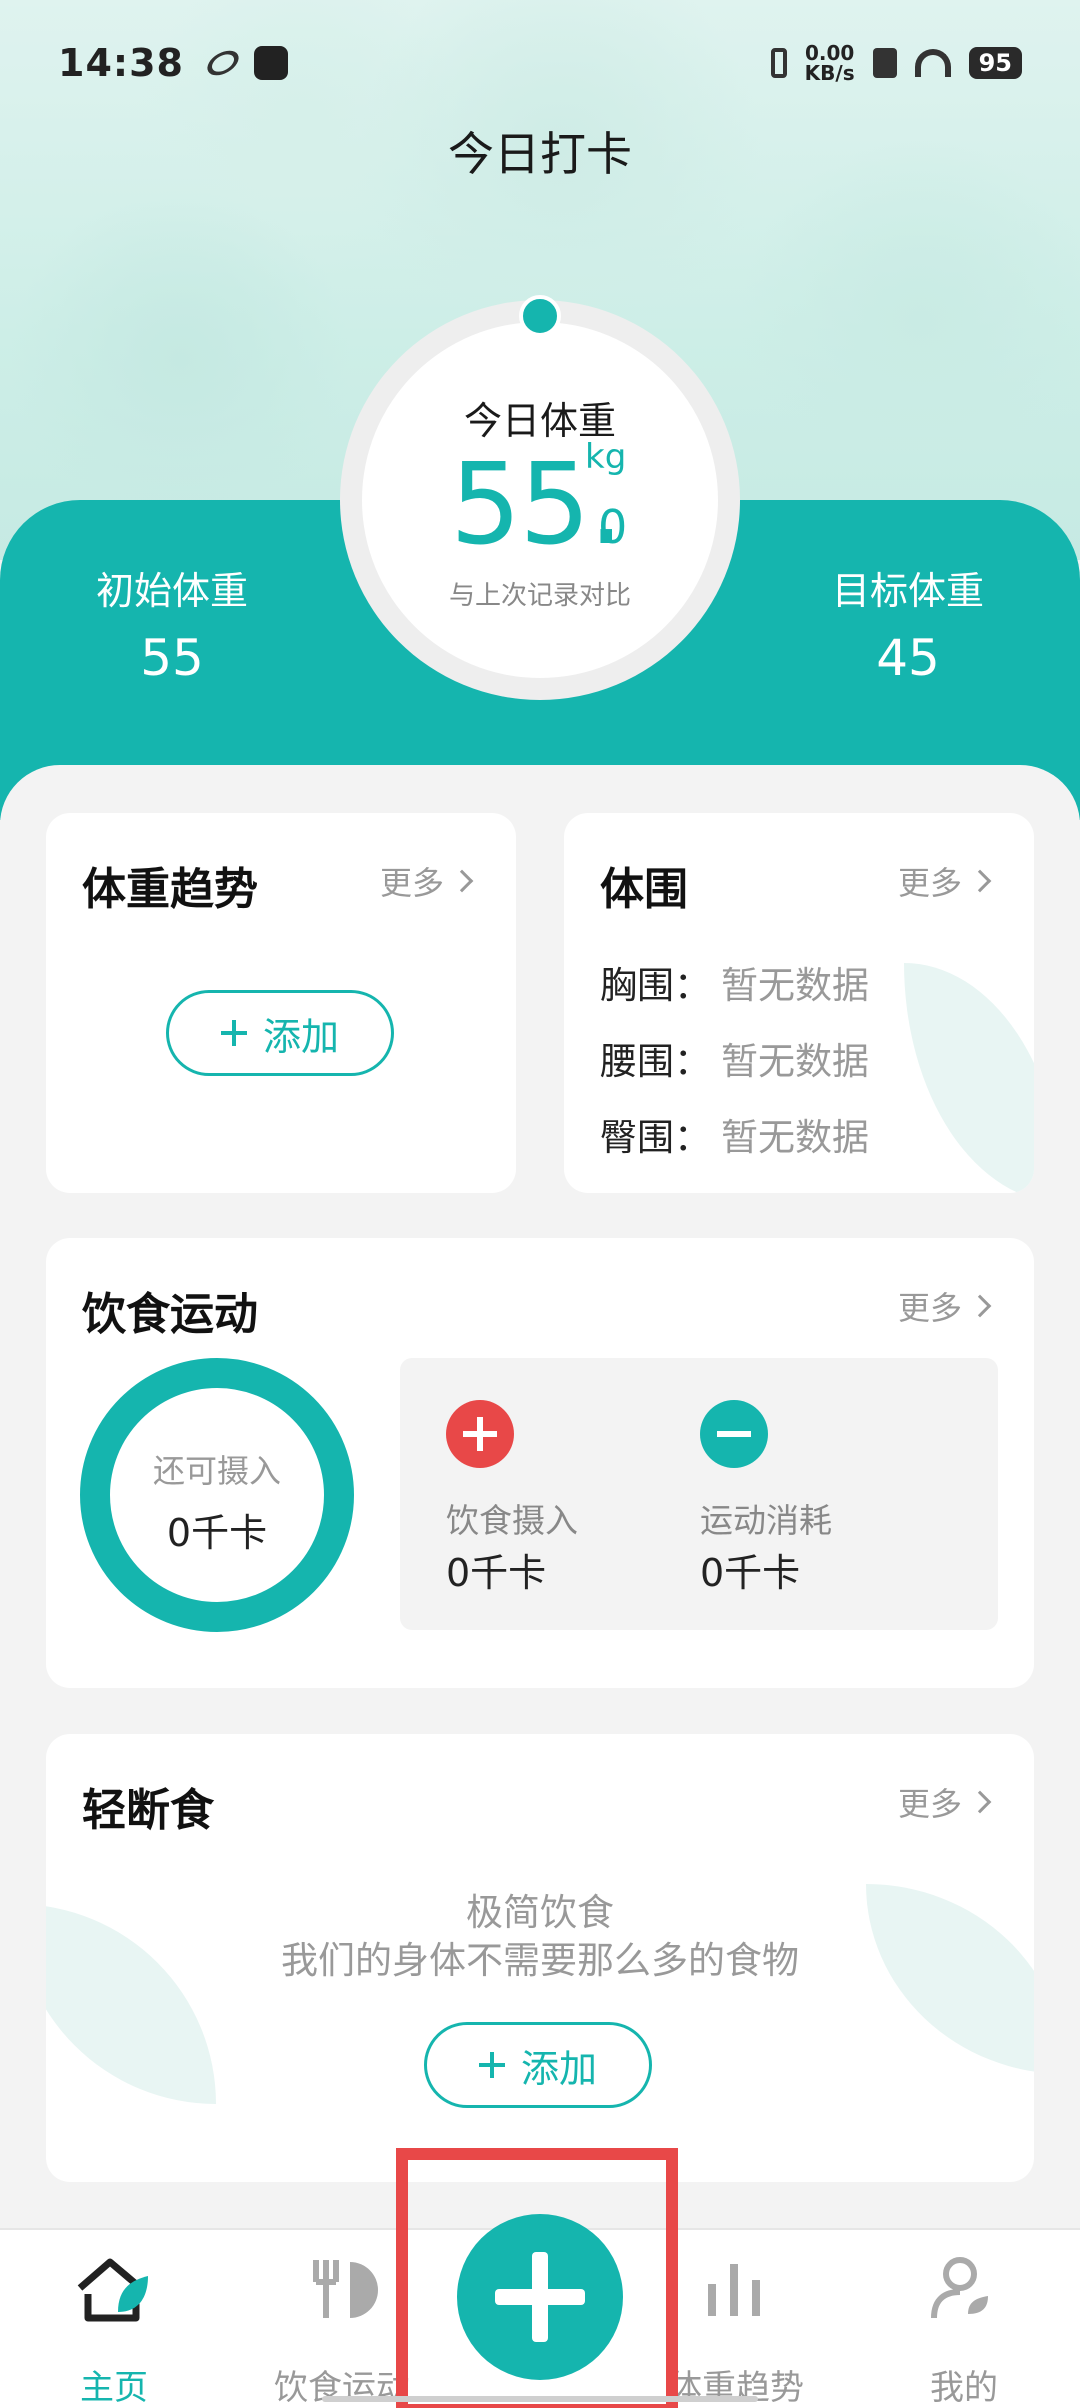 The width and height of the screenshot is (1080, 2408). What do you see at coordinates (995, 63) in the screenshot?
I see `battery-icon: 95` at bounding box center [995, 63].